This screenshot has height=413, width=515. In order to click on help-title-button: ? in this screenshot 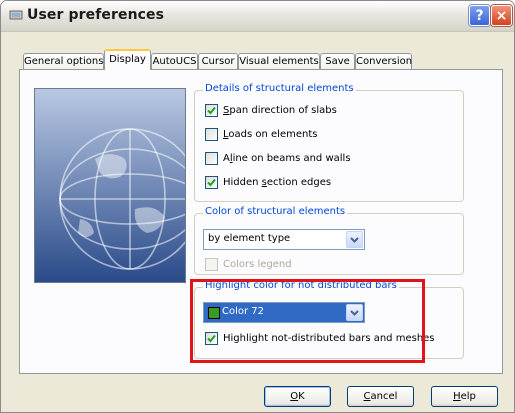, I will do `click(479, 15)`.